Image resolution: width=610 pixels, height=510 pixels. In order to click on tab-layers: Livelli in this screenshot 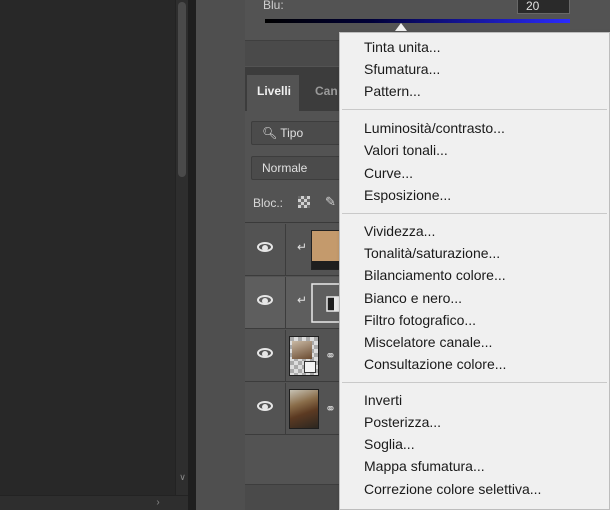, I will do `click(273, 93)`.